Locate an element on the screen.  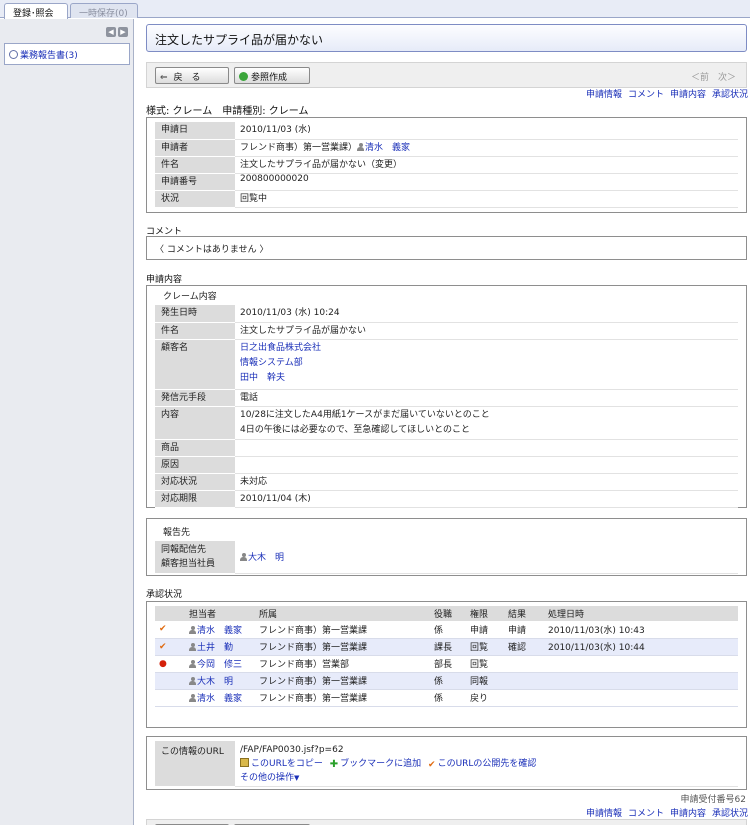
customer-dept-link: 情報システム部 is located at coordinates (486, 363).